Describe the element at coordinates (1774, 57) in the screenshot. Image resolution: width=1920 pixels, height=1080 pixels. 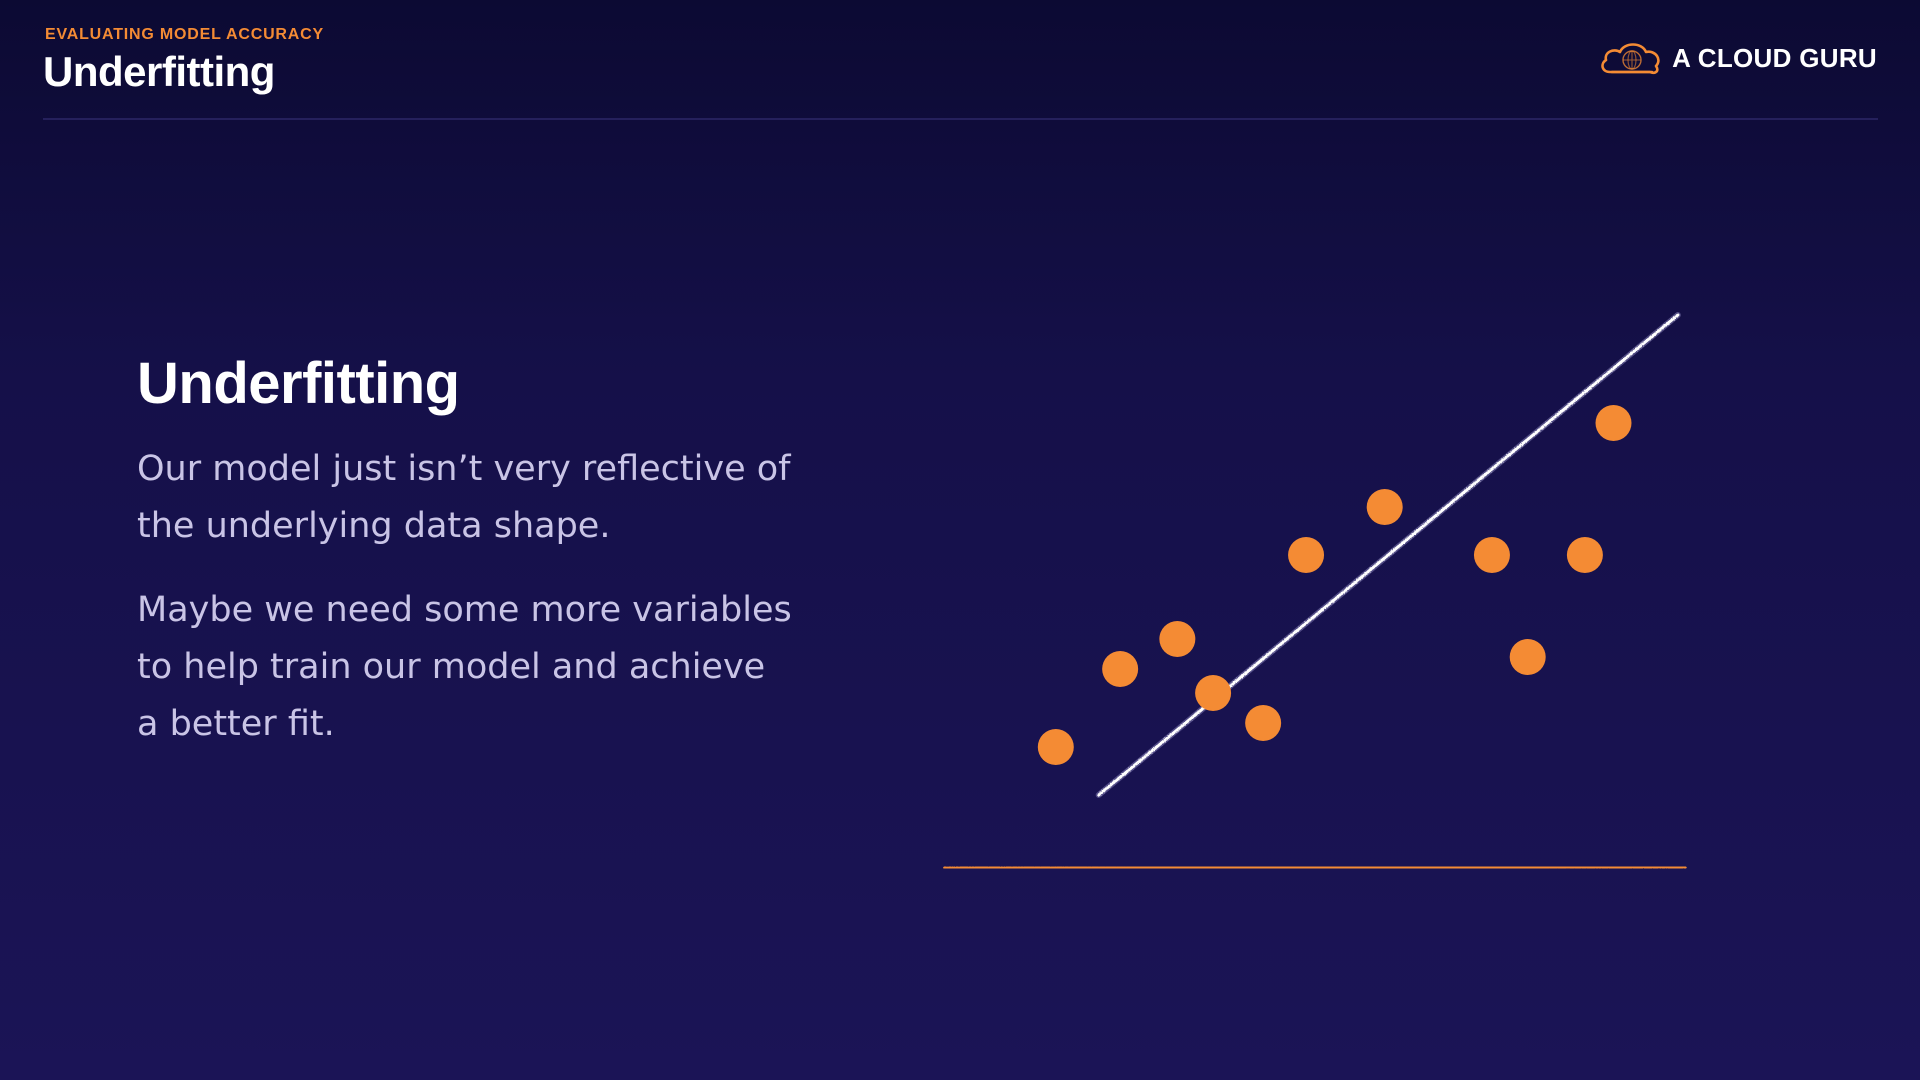
I see `brand-name: A CLOUD GURU` at that location.